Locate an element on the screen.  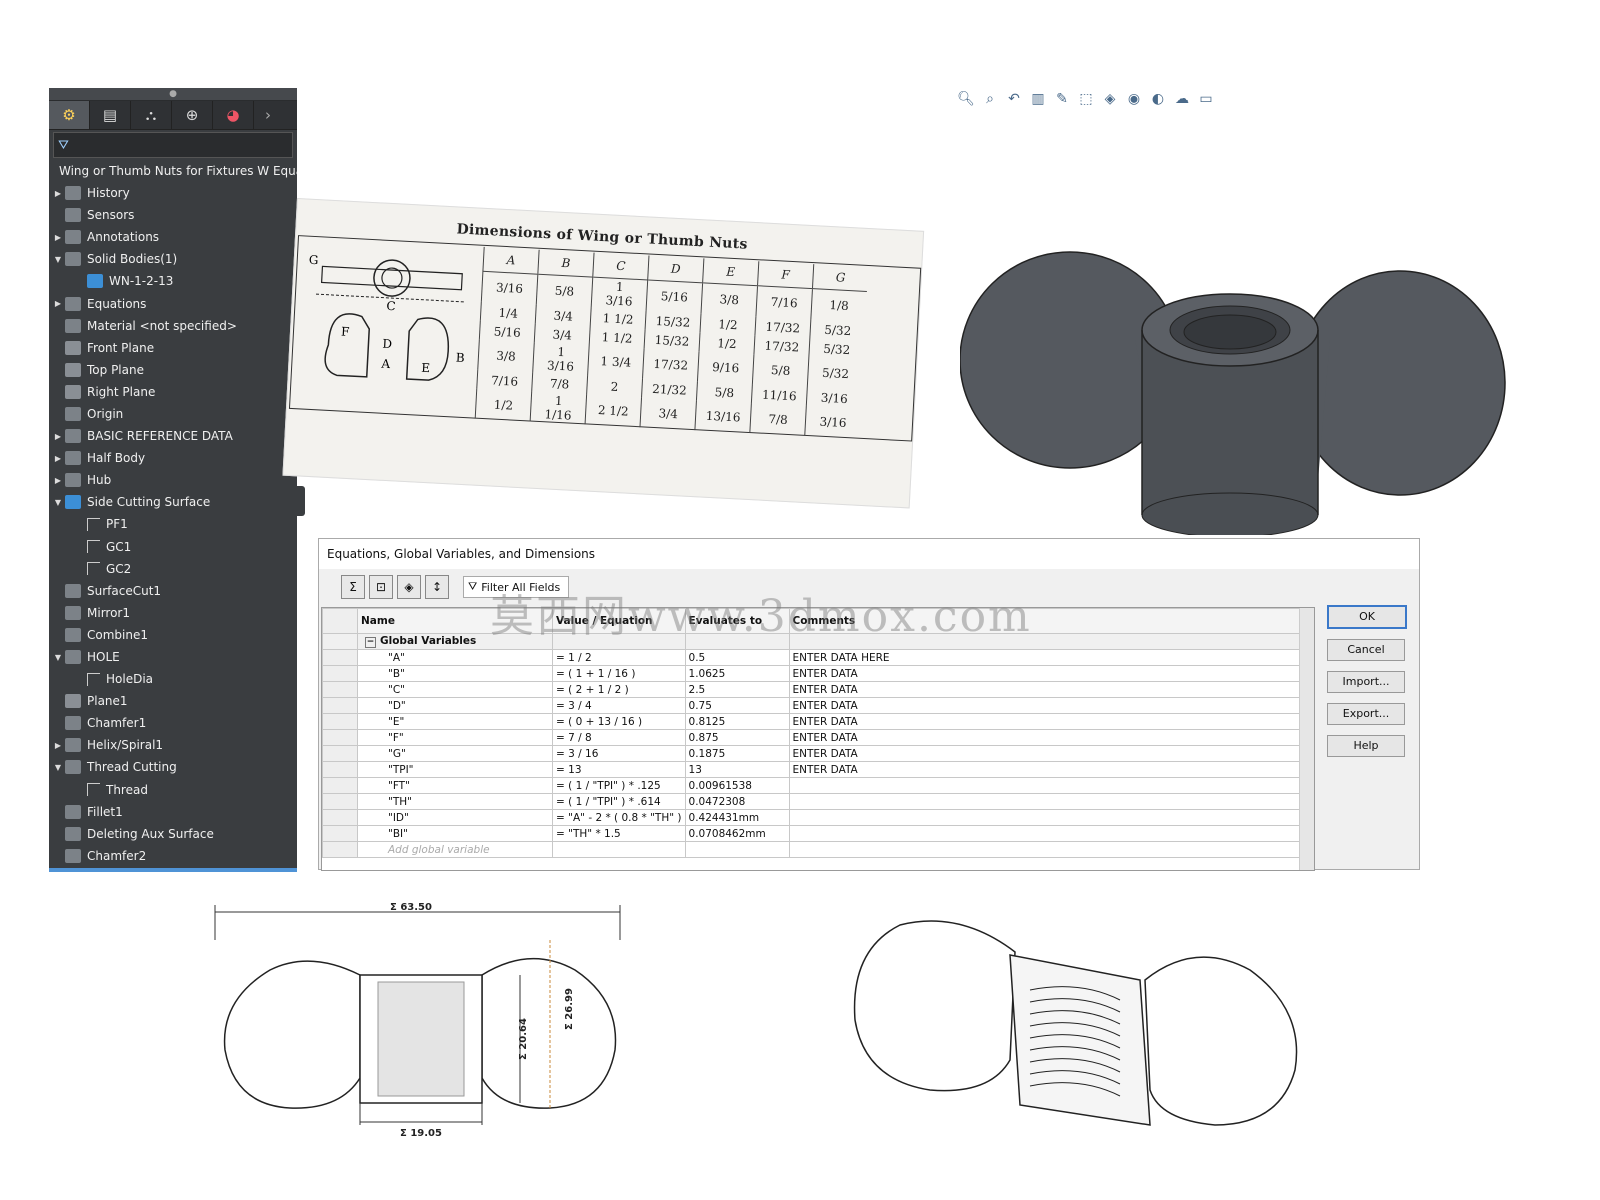
evaluates-cell: 0.75 is located at coordinates (737, 705).